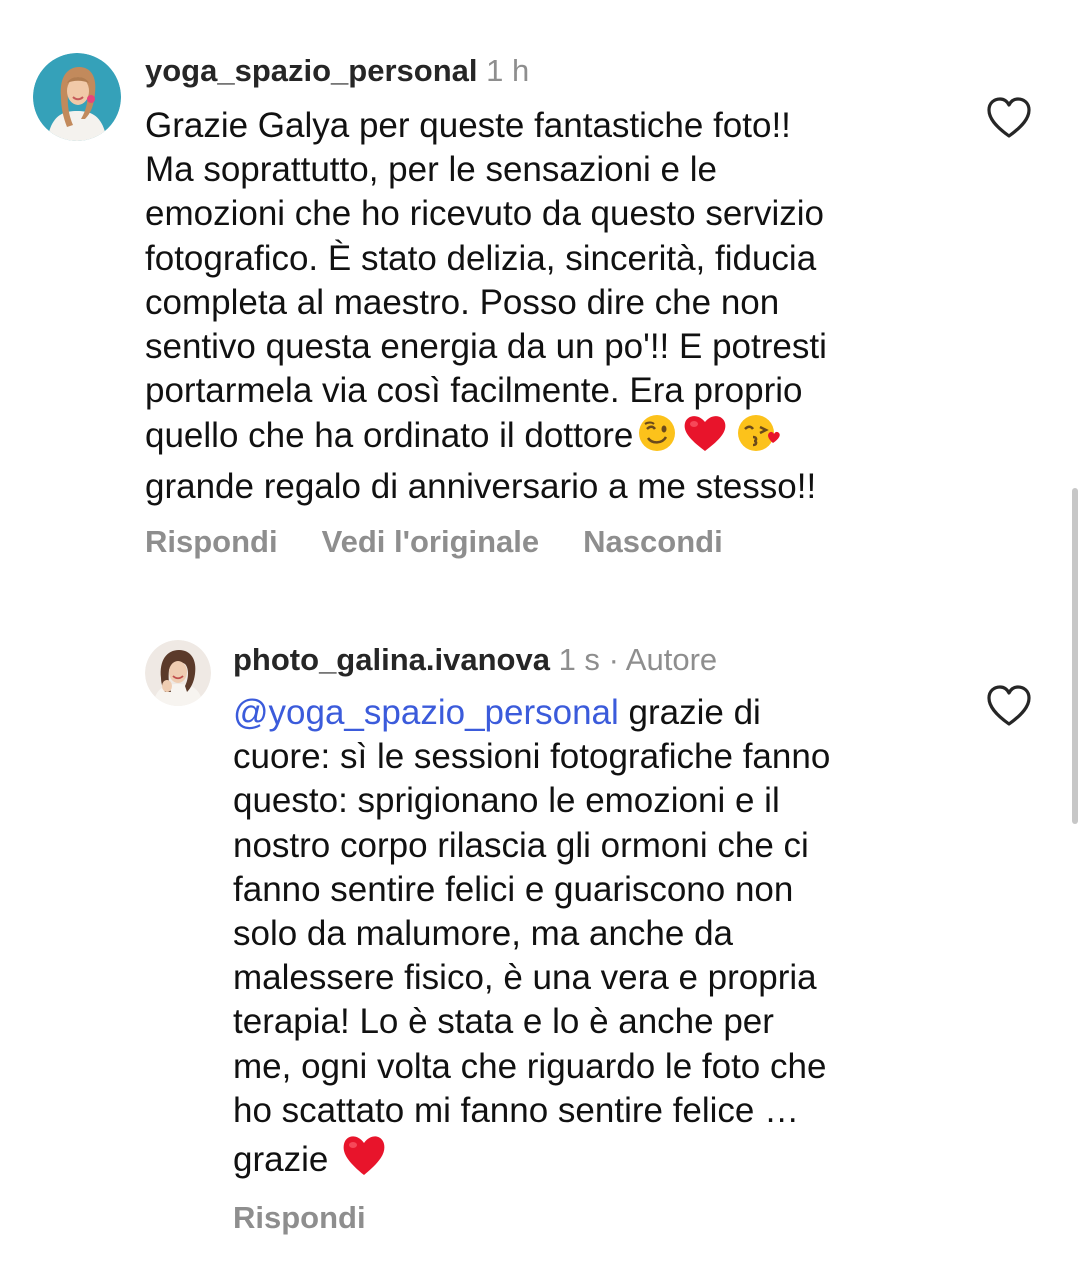 This screenshot has width=1085, height=1280. Describe the element at coordinates (657, 438) in the screenshot. I see `winking-face-icon` at that location.